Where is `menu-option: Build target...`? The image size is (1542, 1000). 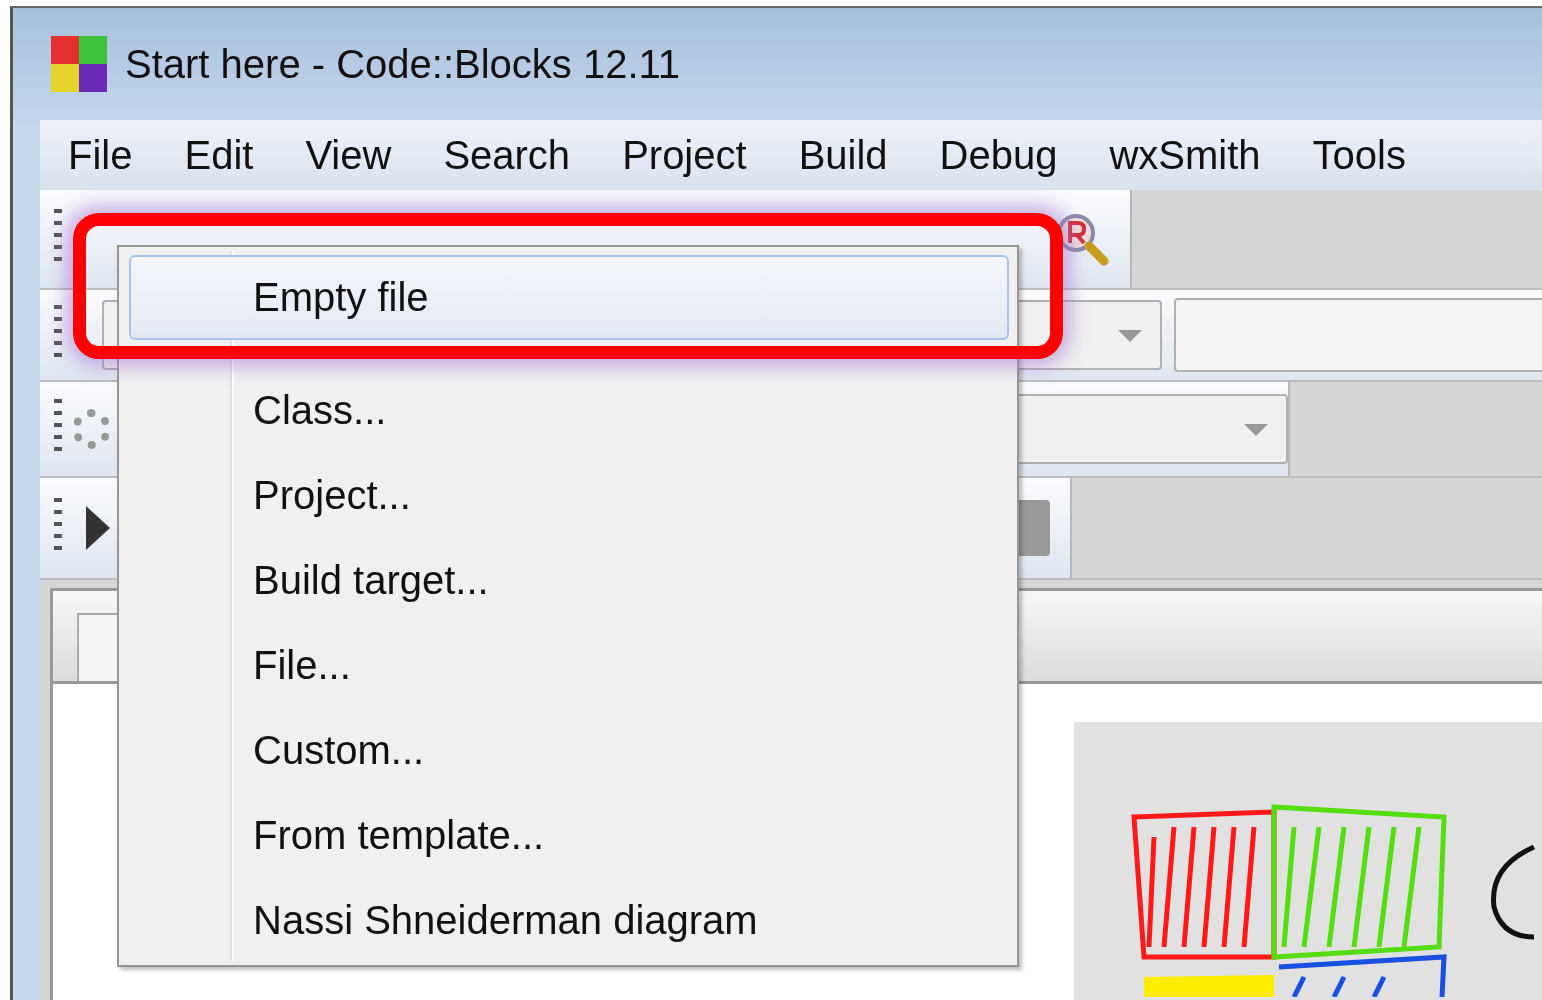 menu-option: Build target... is located at coordinates (569, 580).